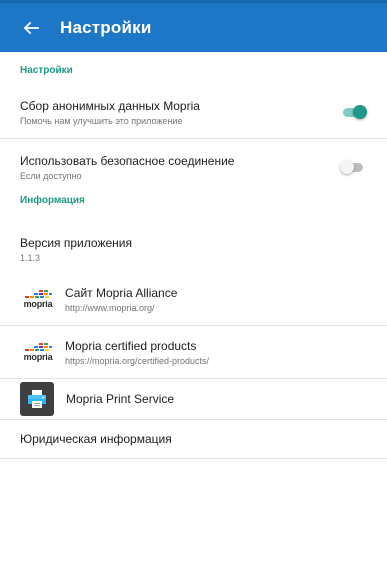  Describe the element at coordinates (30, 257) in the screenshot. I see `version-value: 1.1.3` at that location.